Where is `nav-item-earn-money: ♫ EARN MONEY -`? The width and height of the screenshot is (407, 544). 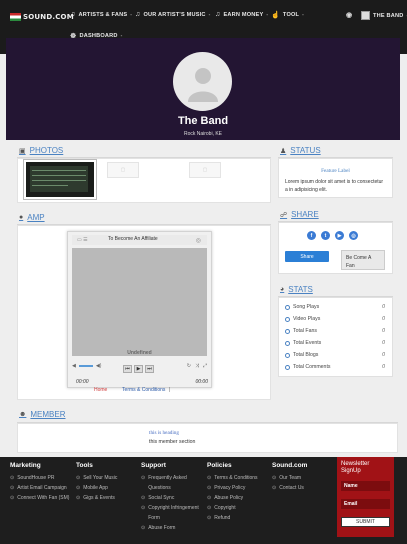
nav-item-earn-money: ♫ EARN MONEY - is located at coordinates (241, 14).